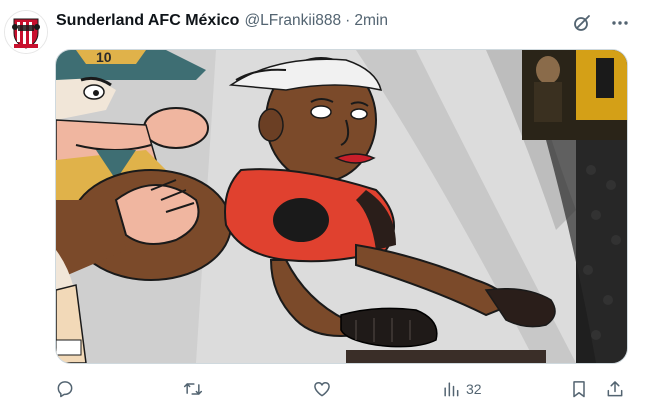  Describe the element at coordinates (371, 21) in the screenshot. I see `timestamp: 2min` at that location.